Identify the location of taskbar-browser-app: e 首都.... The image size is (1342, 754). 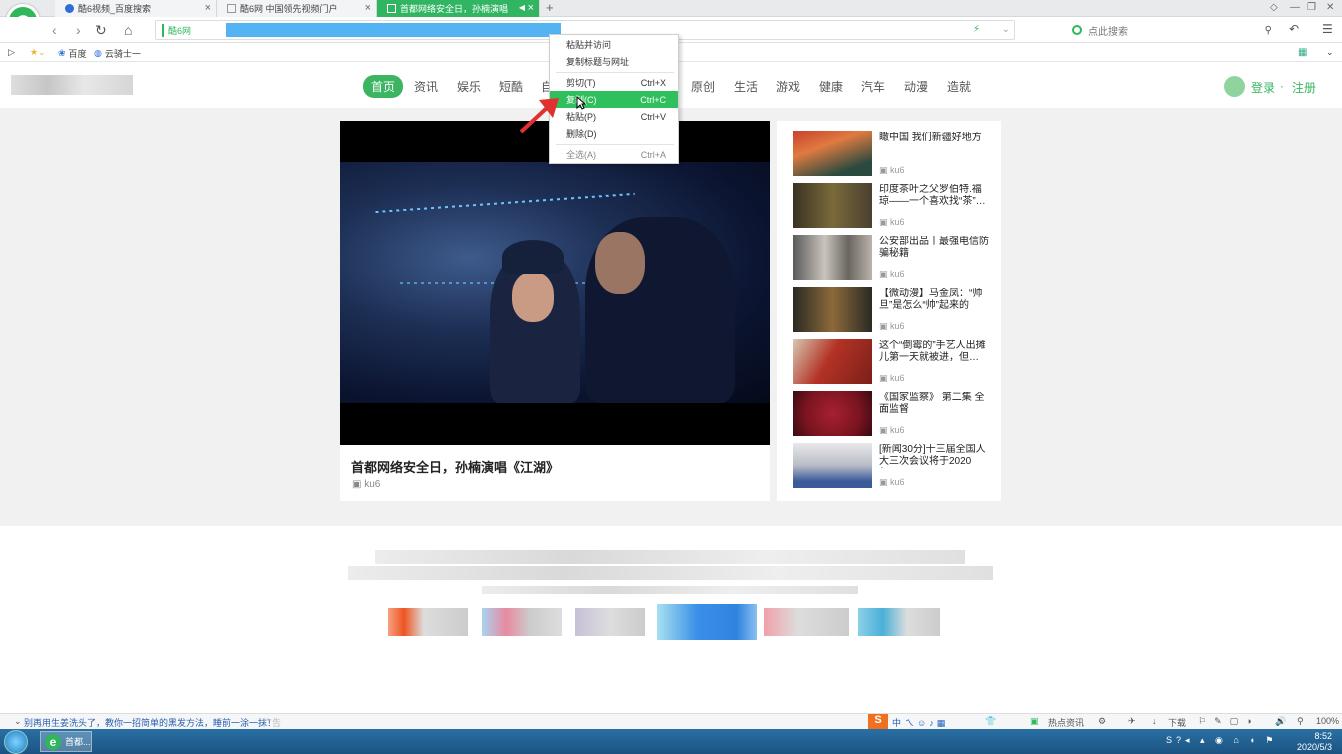
(66, 741).